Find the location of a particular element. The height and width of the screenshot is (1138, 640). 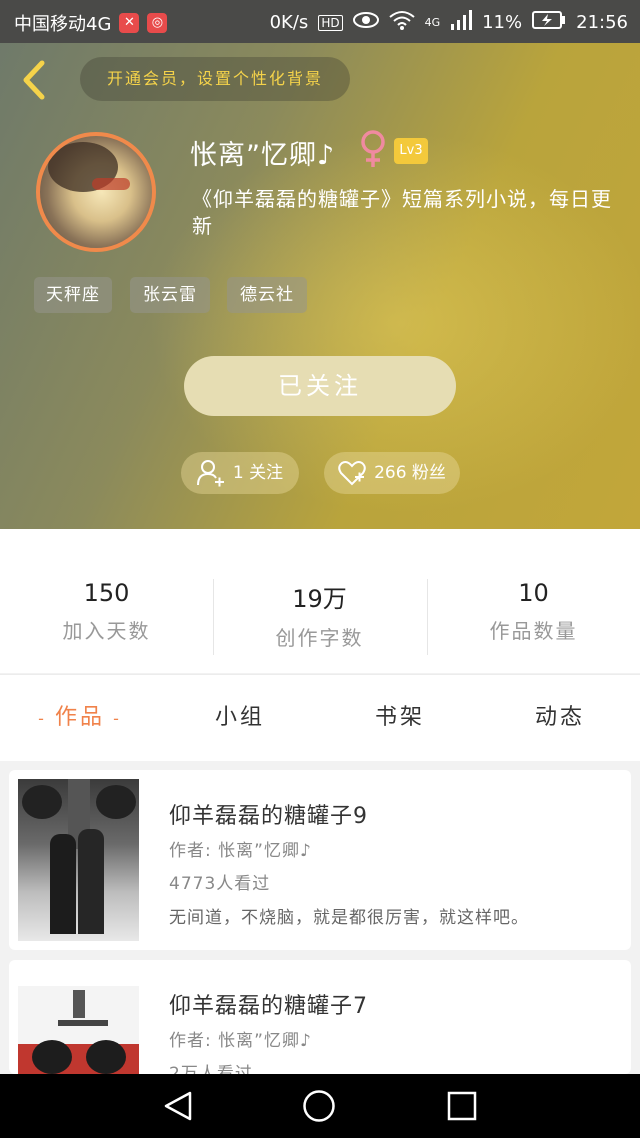

battery-icon is located at coordinates (549, 22).